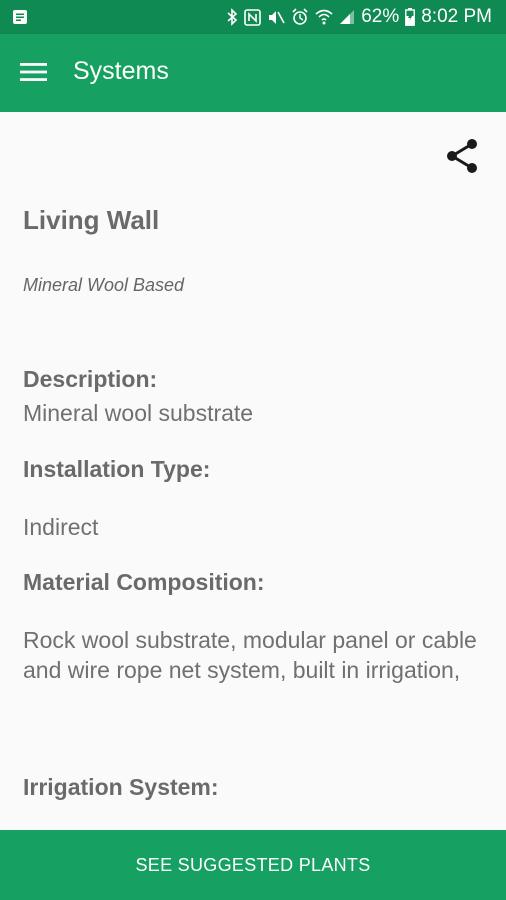 The width and height of the screenshot is (506, 900). What do you see at coordinates (121, 71) in the screenshot?
I see `page-title: Systems` at bounding box center [121, 71].